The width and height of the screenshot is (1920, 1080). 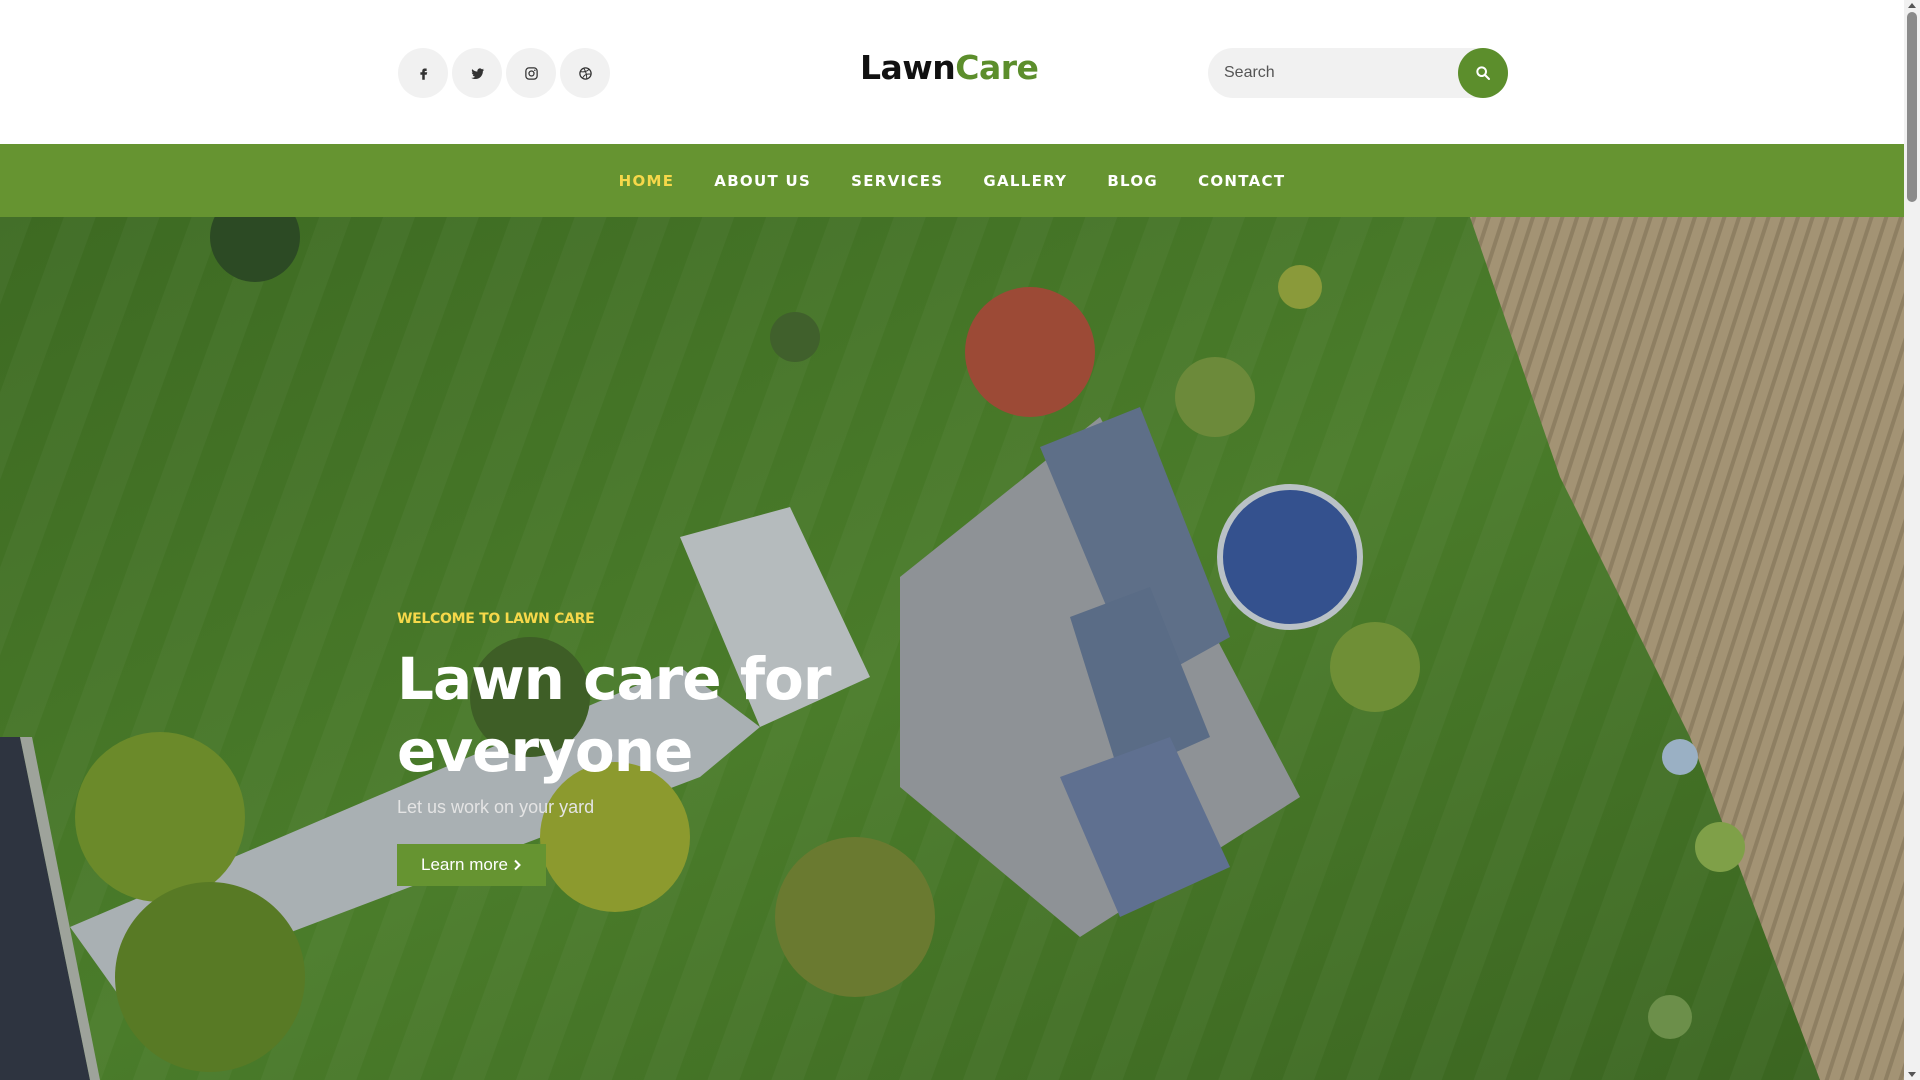 What do you see at coordinates (496, 619) in the screenshot?
I see `hero-eyebrow: WELCOME TO LAWN CARE` at bounding box center [496, 619].